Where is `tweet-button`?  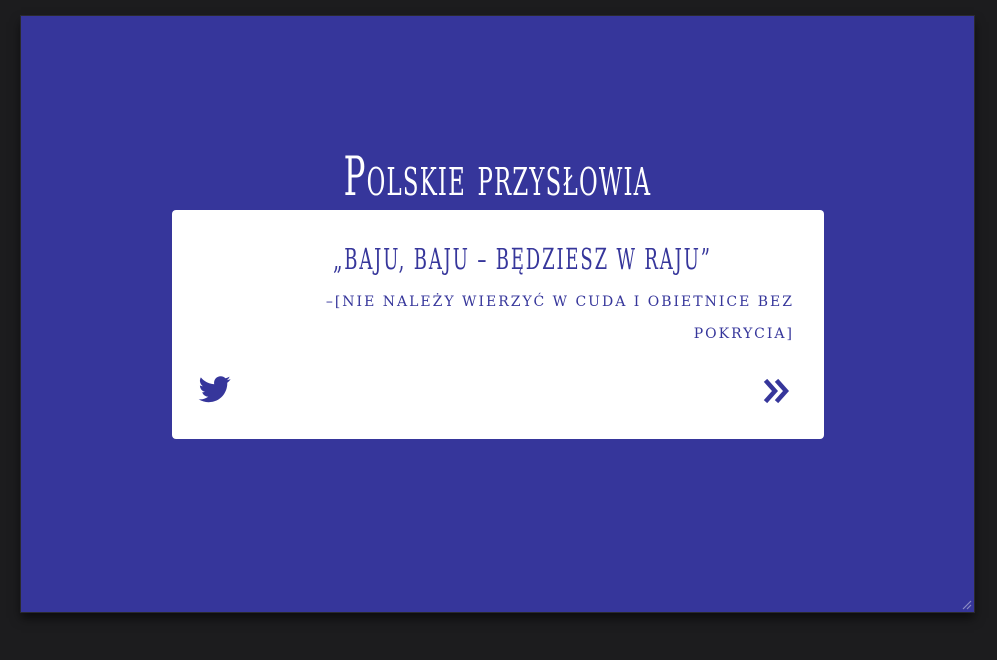
tweet-button is located at coordinates (215, 389).